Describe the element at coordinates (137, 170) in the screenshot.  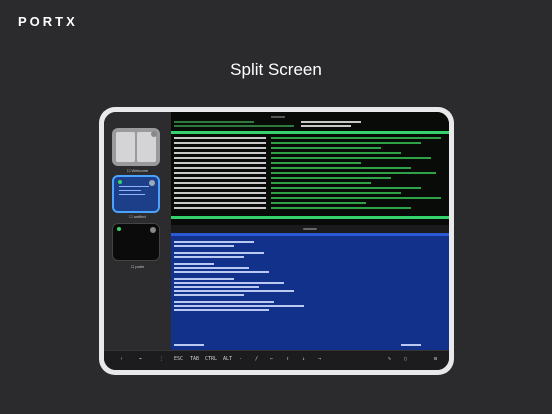
I see `session-label-welcome: ☐ Welcome` at that location.